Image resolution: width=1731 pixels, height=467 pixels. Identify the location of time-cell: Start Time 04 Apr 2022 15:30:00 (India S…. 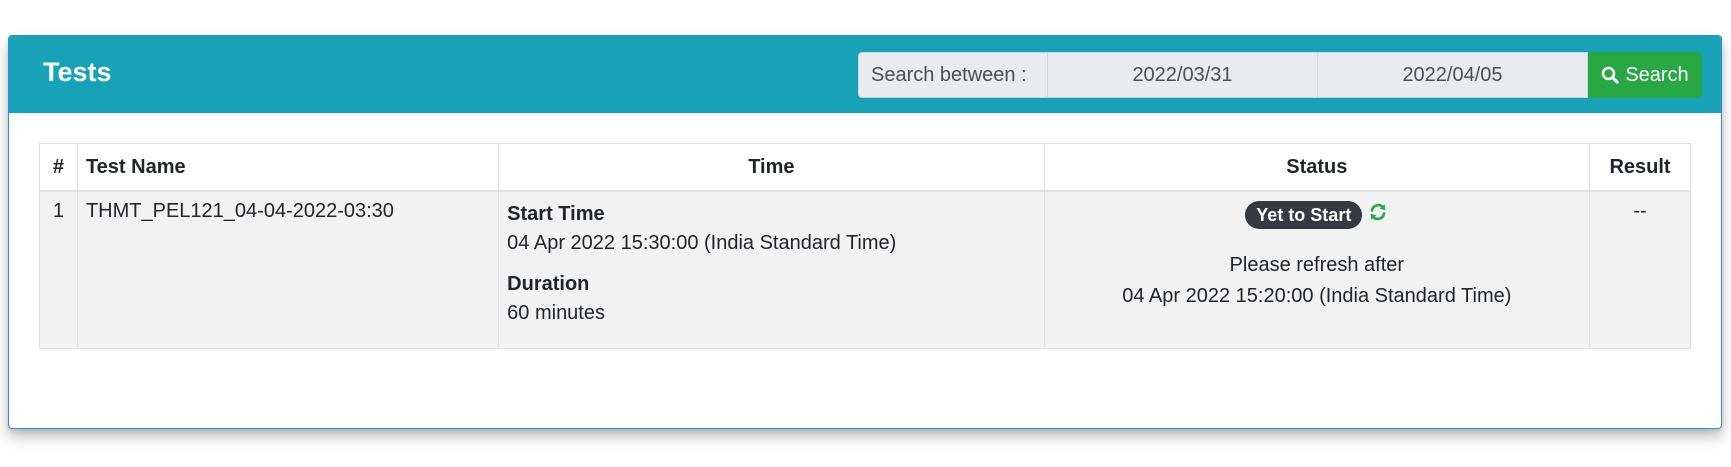
(771, 269).